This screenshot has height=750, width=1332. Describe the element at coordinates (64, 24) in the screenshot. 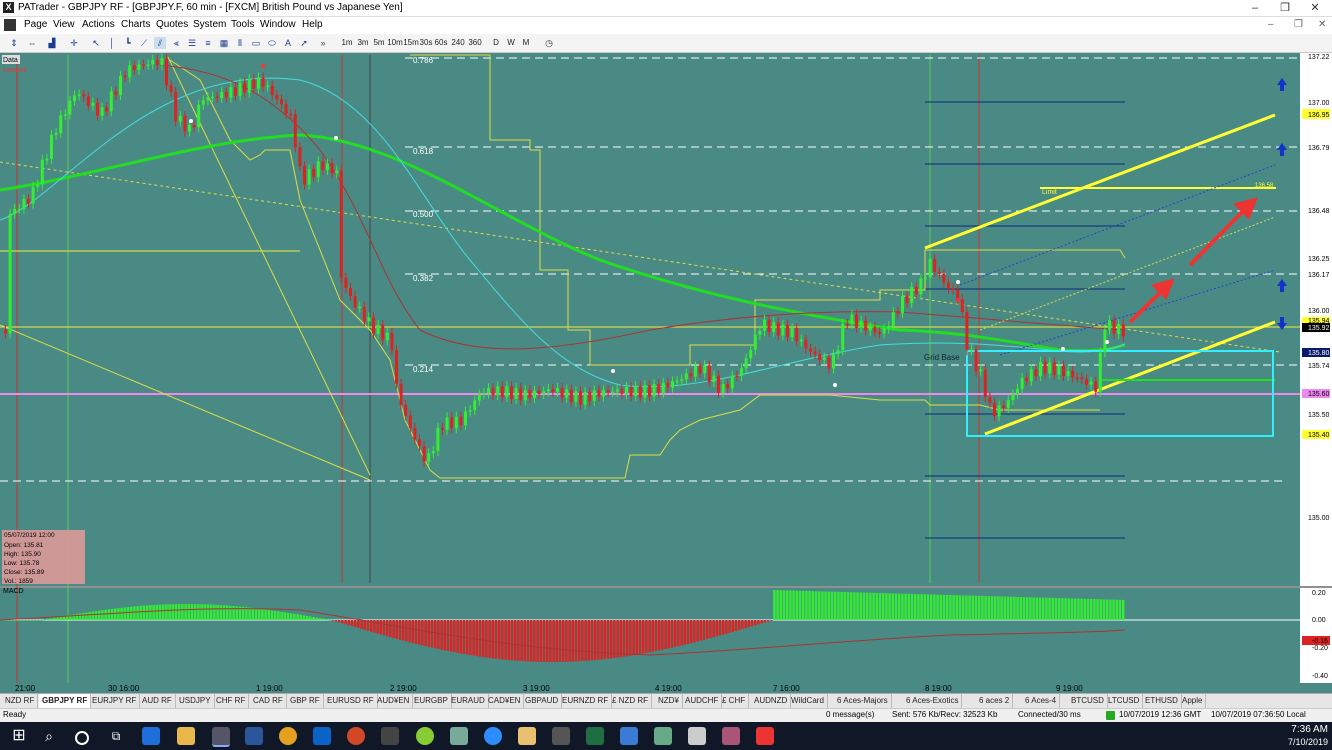

I see `menu-view: View` at that location.